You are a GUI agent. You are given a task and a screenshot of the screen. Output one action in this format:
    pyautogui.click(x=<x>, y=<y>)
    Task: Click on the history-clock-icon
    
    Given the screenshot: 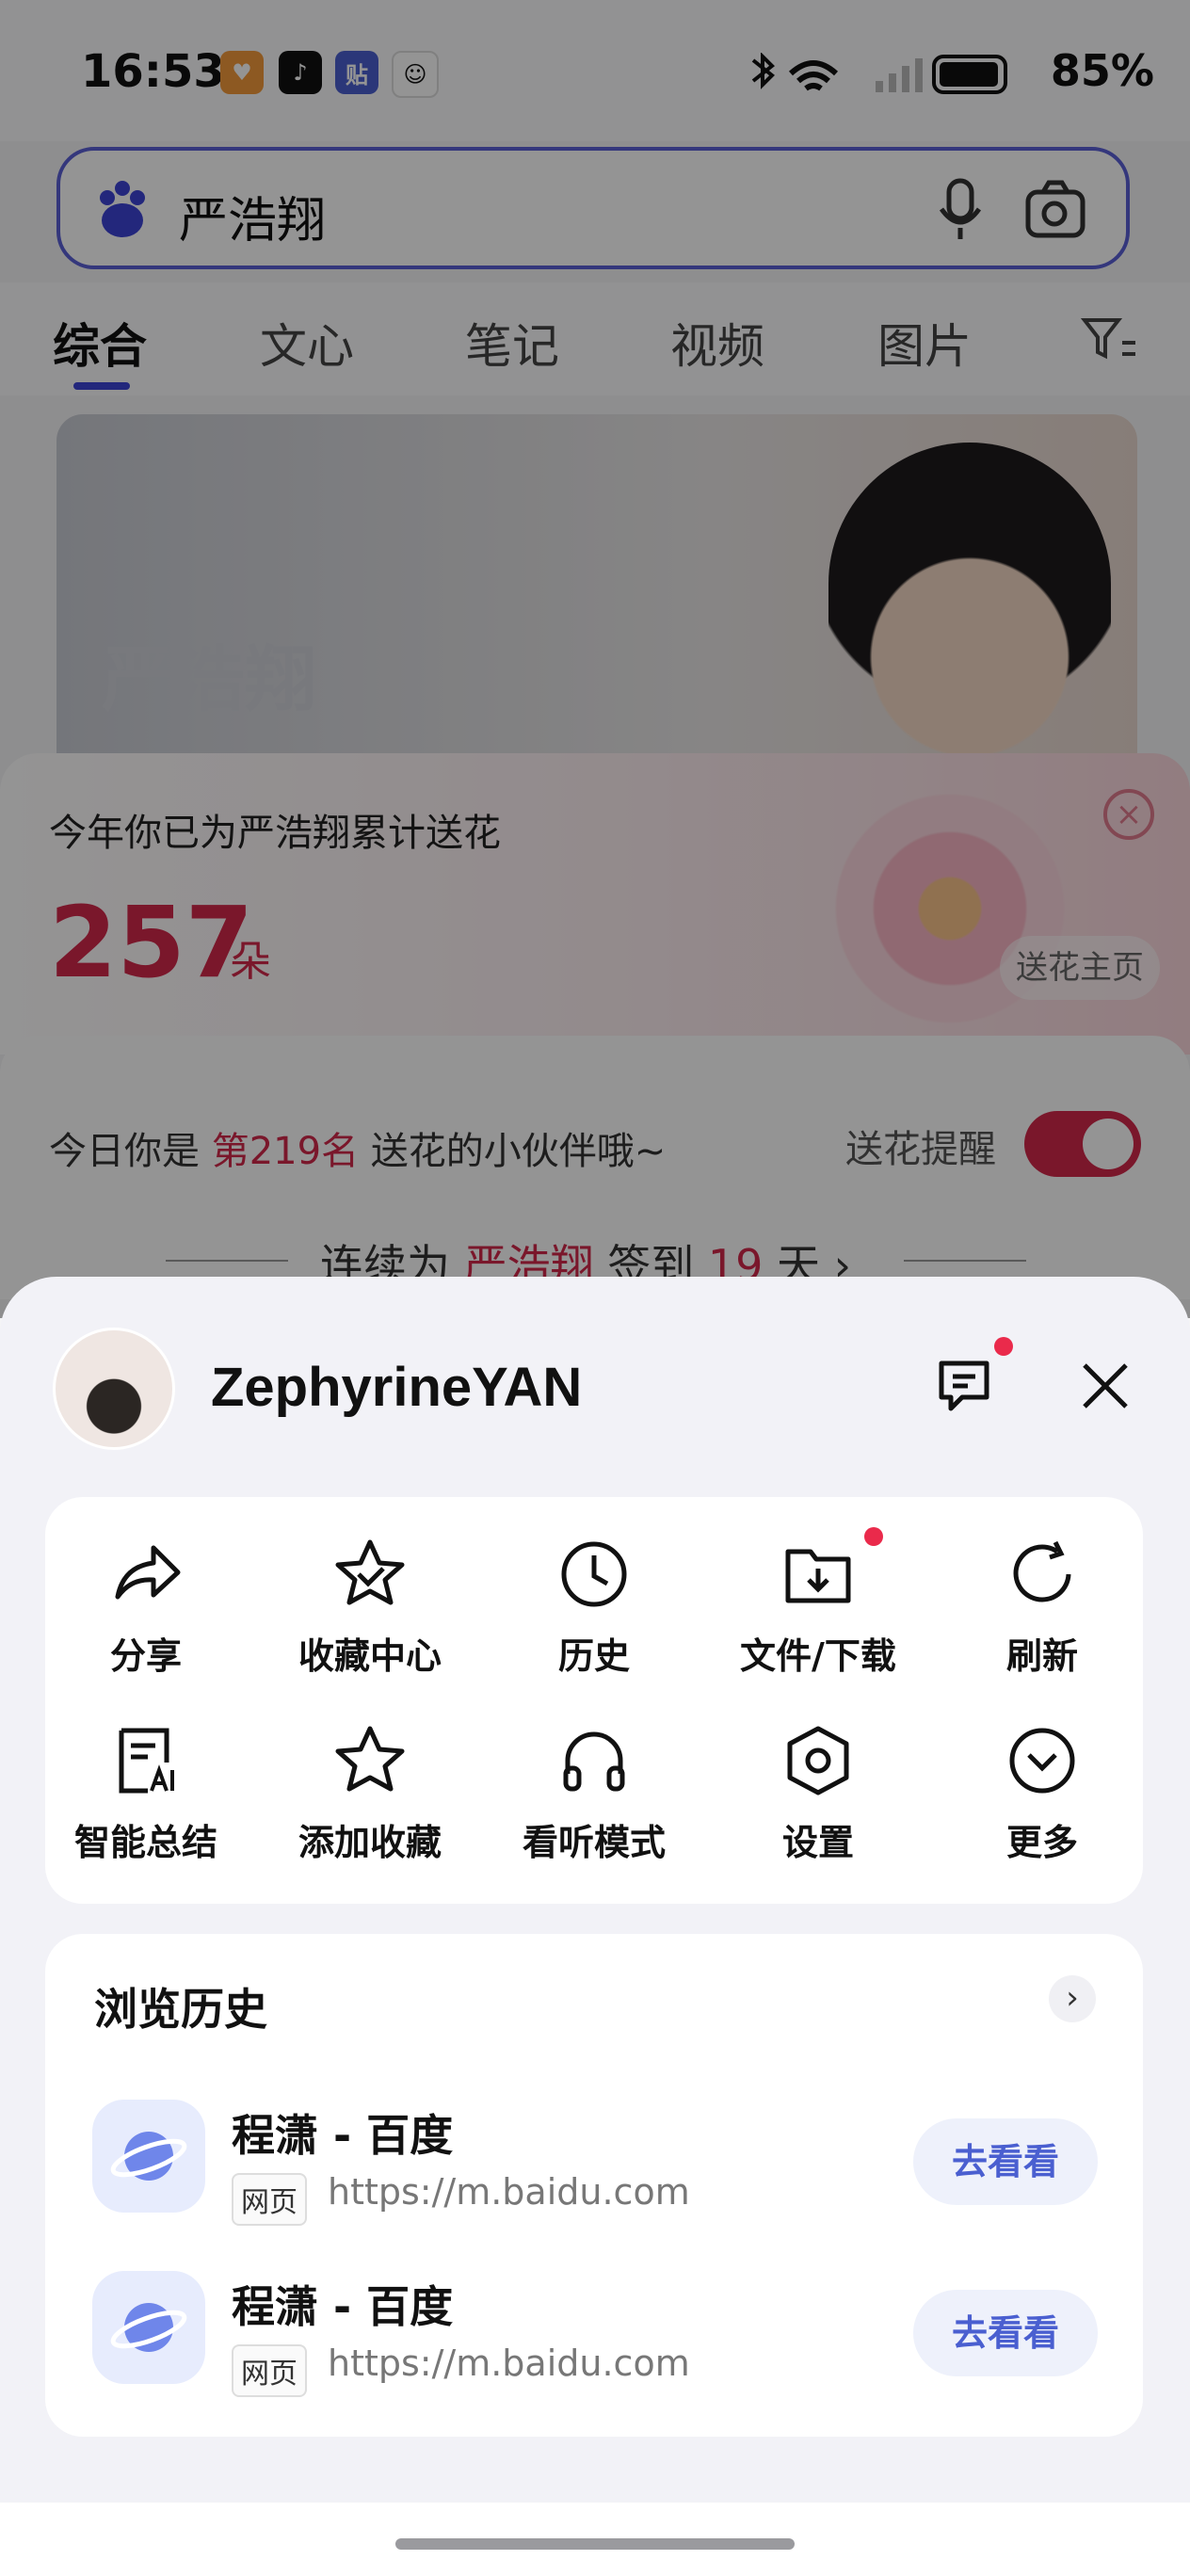 What is the action you would take?
    pyautogui.click(x=594, y=1574)
    